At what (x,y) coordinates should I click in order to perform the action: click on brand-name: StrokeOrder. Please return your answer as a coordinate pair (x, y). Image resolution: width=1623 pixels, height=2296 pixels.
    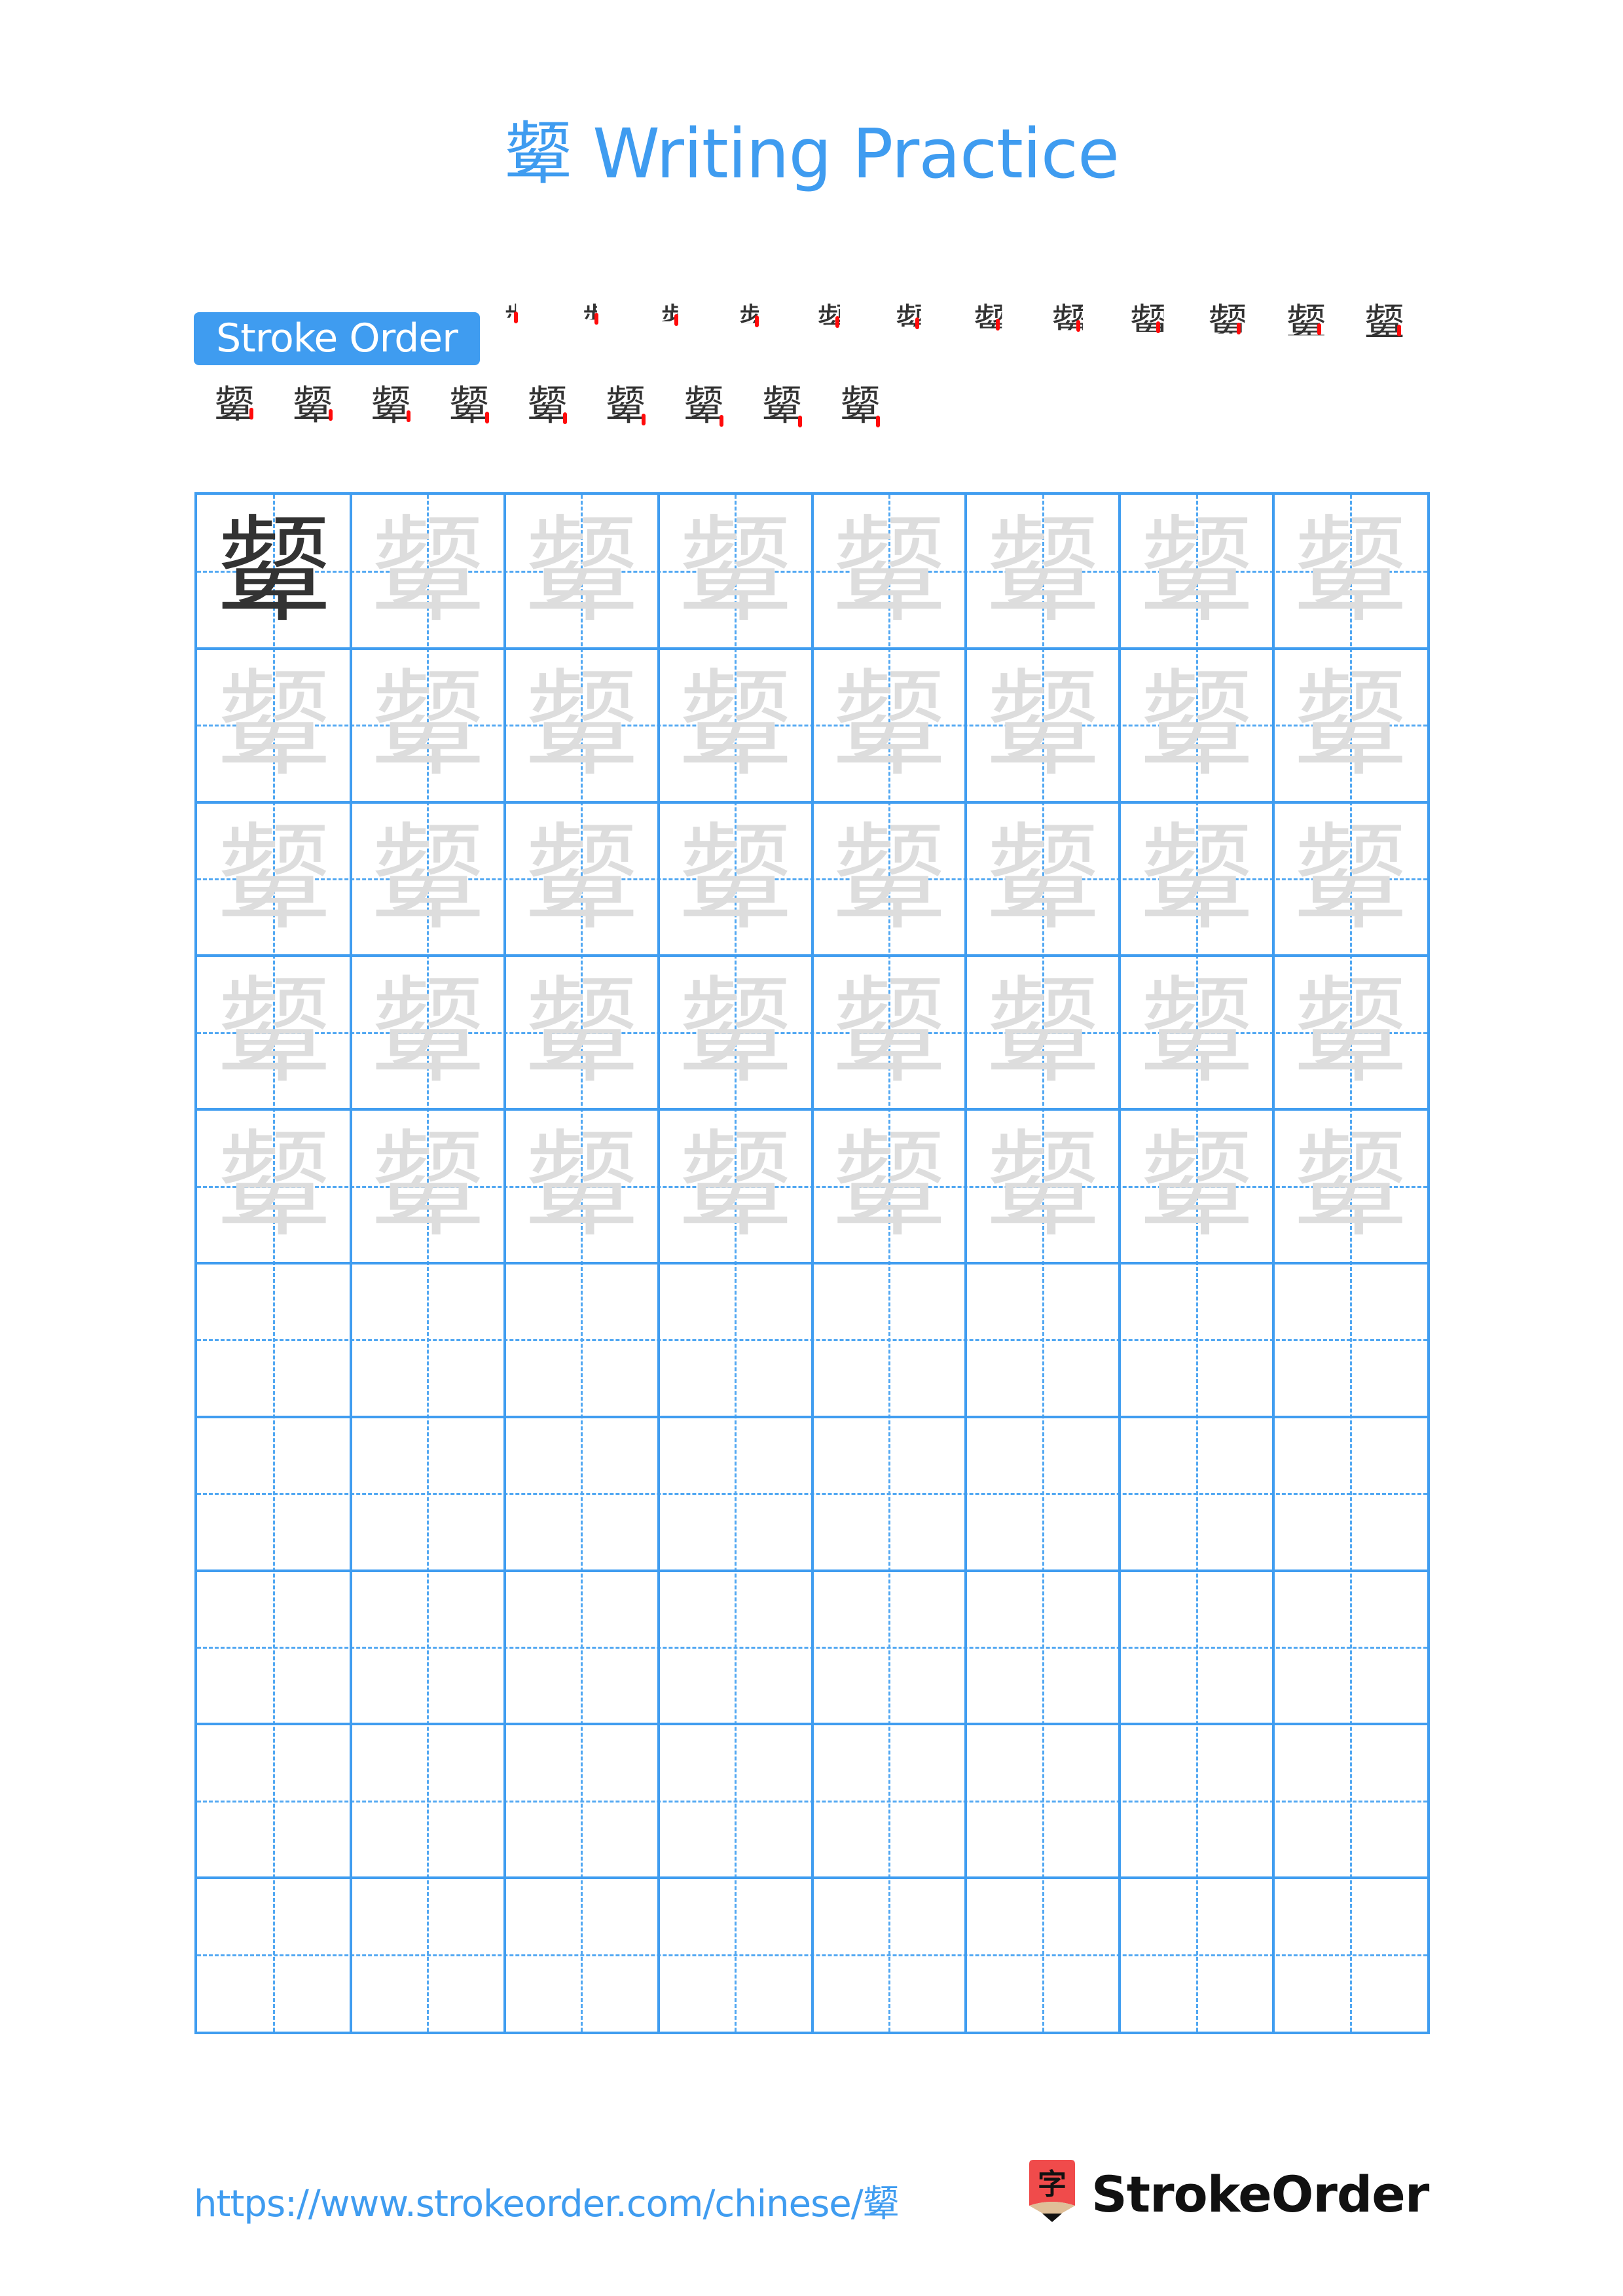
    Looking at the image, I should click on (1260, 2194).